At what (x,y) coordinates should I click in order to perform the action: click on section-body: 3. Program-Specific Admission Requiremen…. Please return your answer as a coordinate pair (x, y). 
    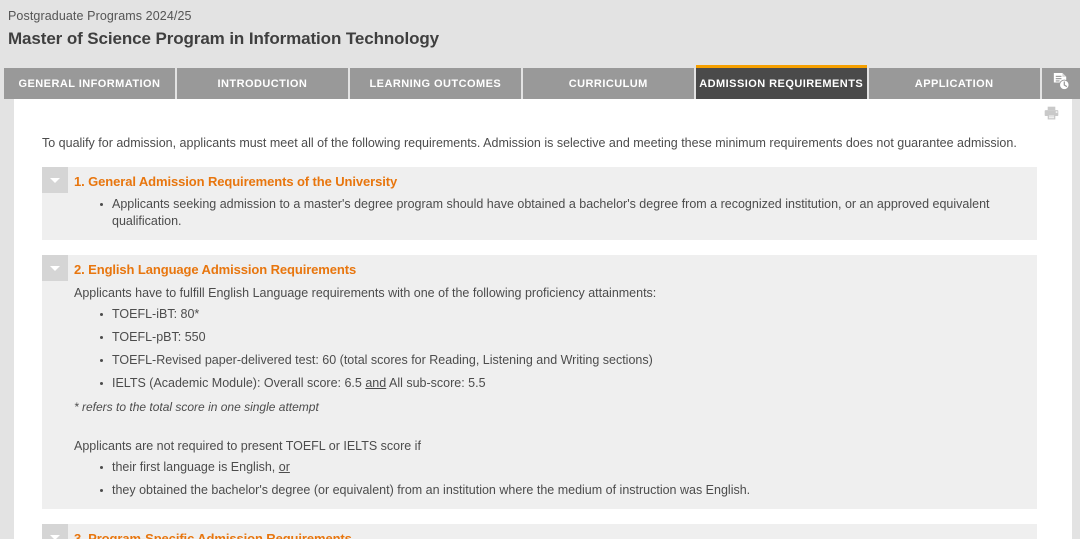
    Looking at the image, I should click on (539, 531).